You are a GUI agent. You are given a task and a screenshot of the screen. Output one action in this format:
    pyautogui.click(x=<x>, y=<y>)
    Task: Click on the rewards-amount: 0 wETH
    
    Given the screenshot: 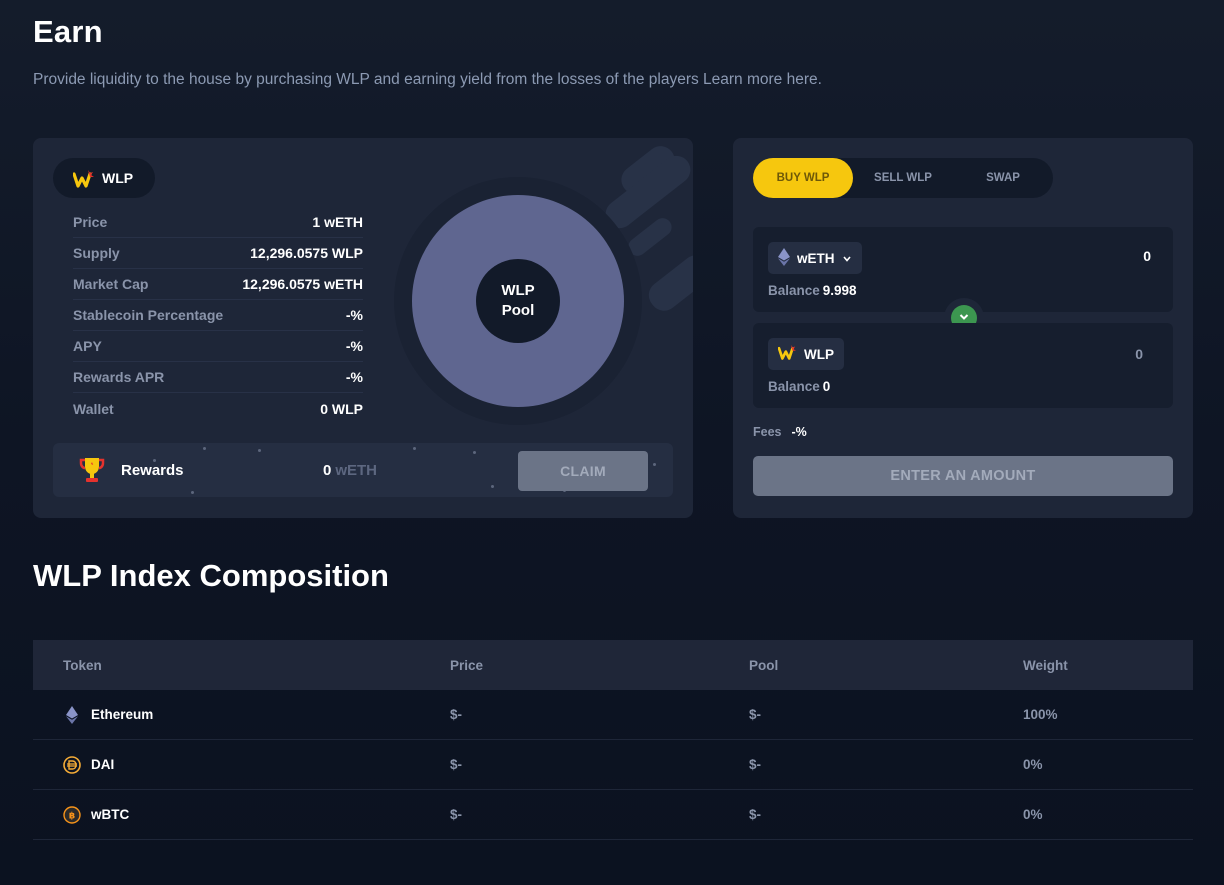 What is the action you would take?
    pyautogui.click(x=350, y=470)
    